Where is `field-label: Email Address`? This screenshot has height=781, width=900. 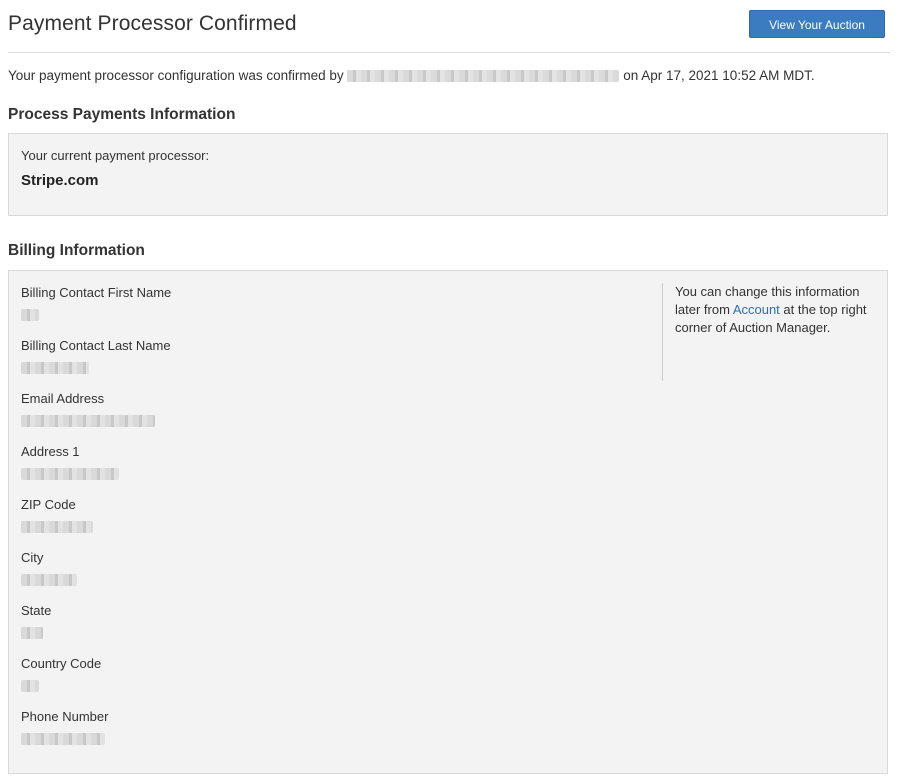
field-label: Email Address is located at coordinates (63, 398).